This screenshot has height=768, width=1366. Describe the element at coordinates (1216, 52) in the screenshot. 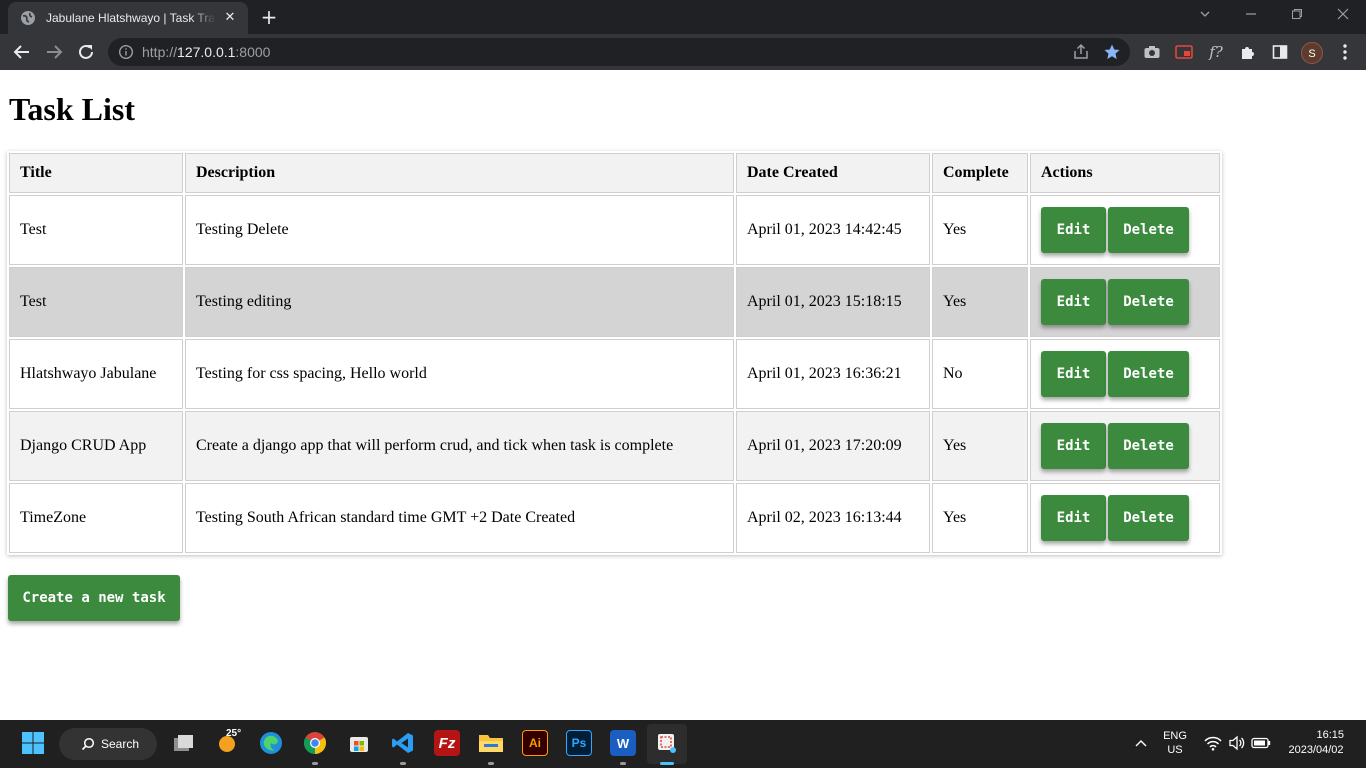

I see `font-extension-icon: f?` at that location.